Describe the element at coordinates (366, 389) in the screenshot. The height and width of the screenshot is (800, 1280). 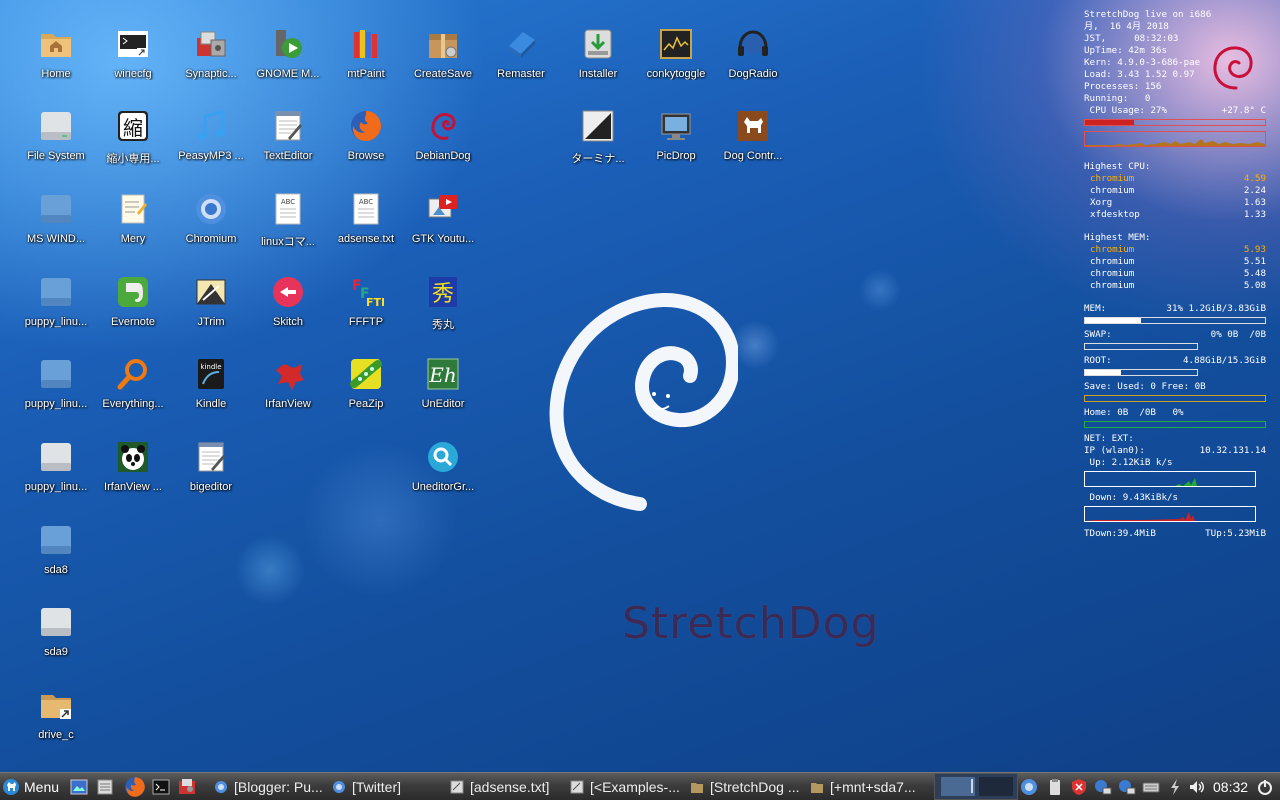
I see `desktop-icon-peazip: PeaZip` at that location.